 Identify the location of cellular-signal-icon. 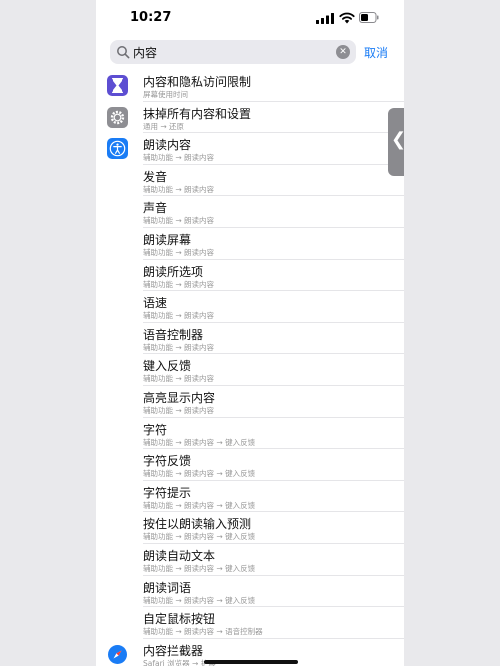
(325, 18).